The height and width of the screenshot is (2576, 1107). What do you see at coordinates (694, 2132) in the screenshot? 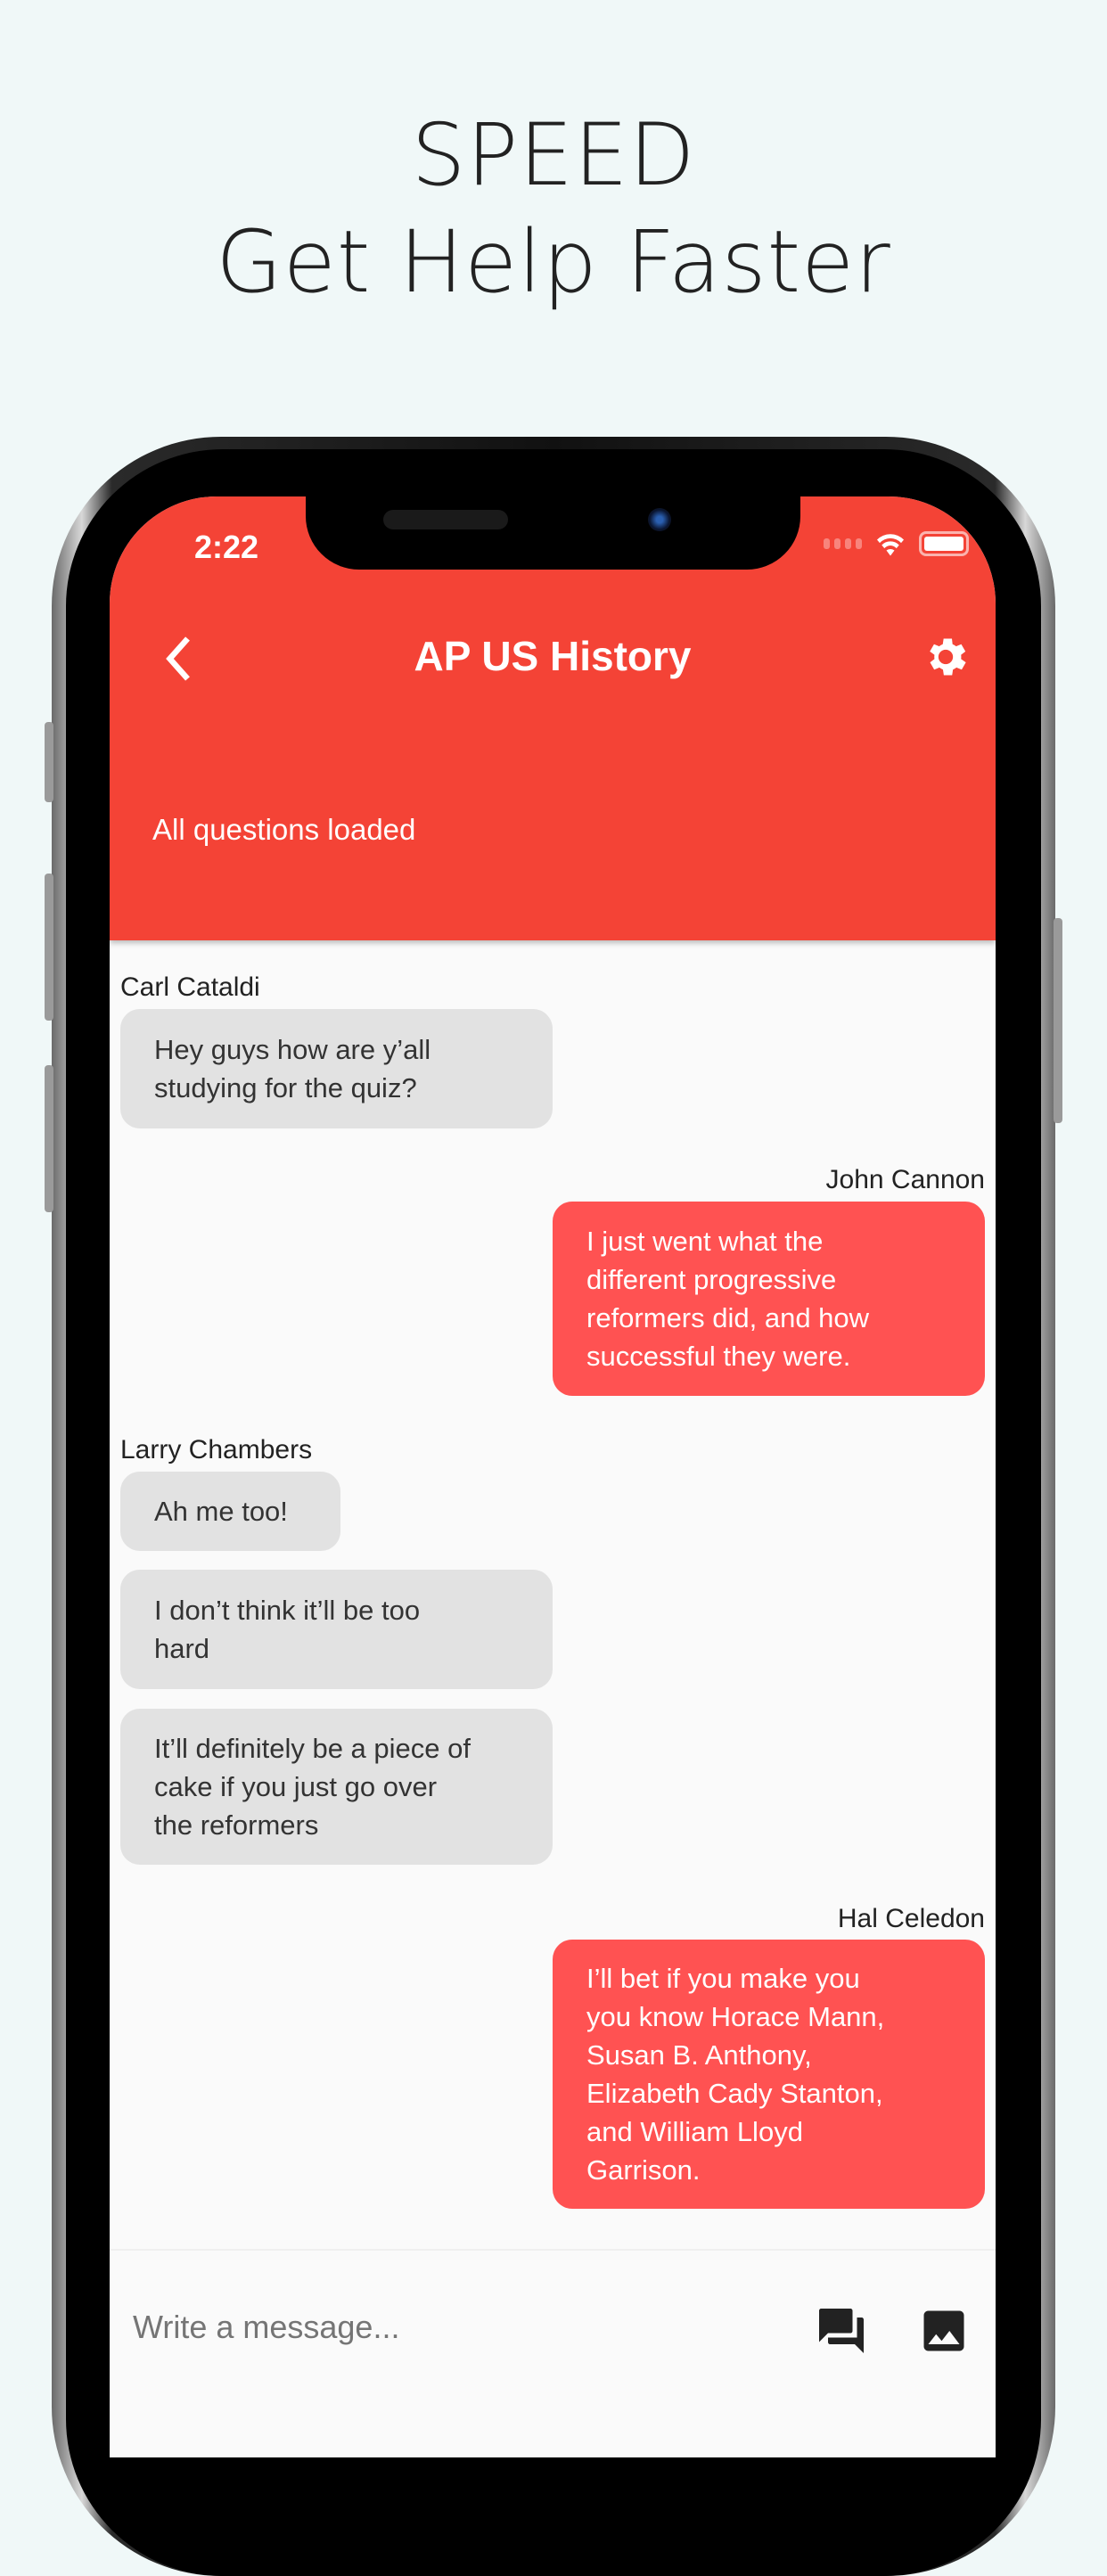
I see `message-line: and William Lloyd` at bounding box center [694, 2132].